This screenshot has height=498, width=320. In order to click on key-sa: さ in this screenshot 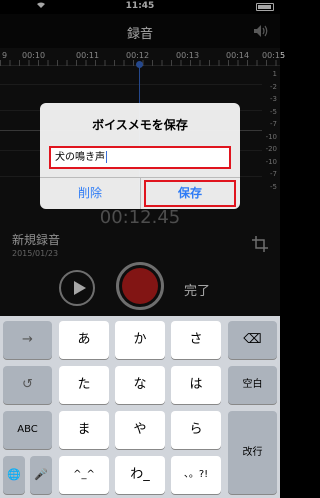, I will do `click(196, 340)`.